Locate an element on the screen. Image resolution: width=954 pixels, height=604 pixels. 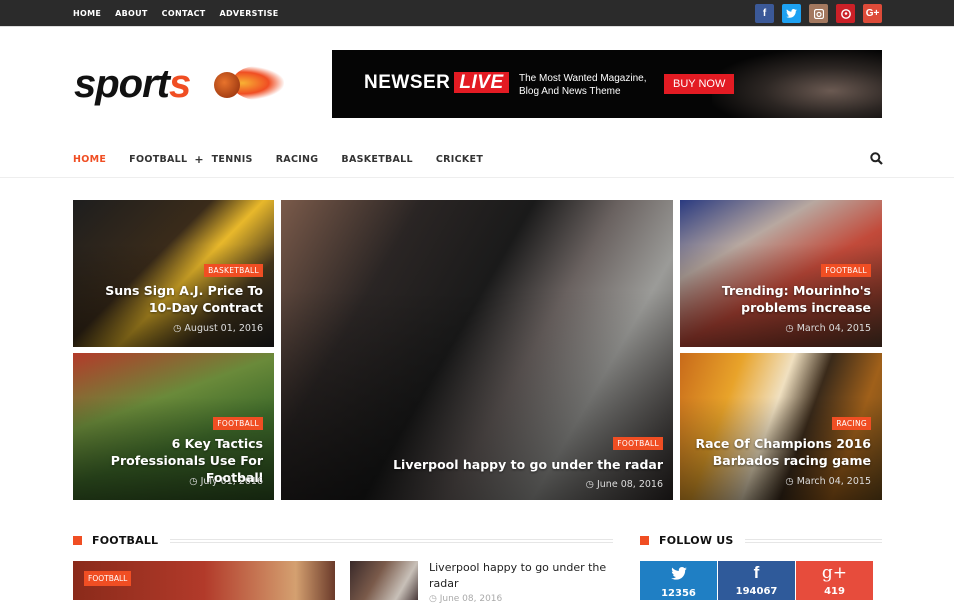
site-logo: sports is located at coordinates (179, 84).